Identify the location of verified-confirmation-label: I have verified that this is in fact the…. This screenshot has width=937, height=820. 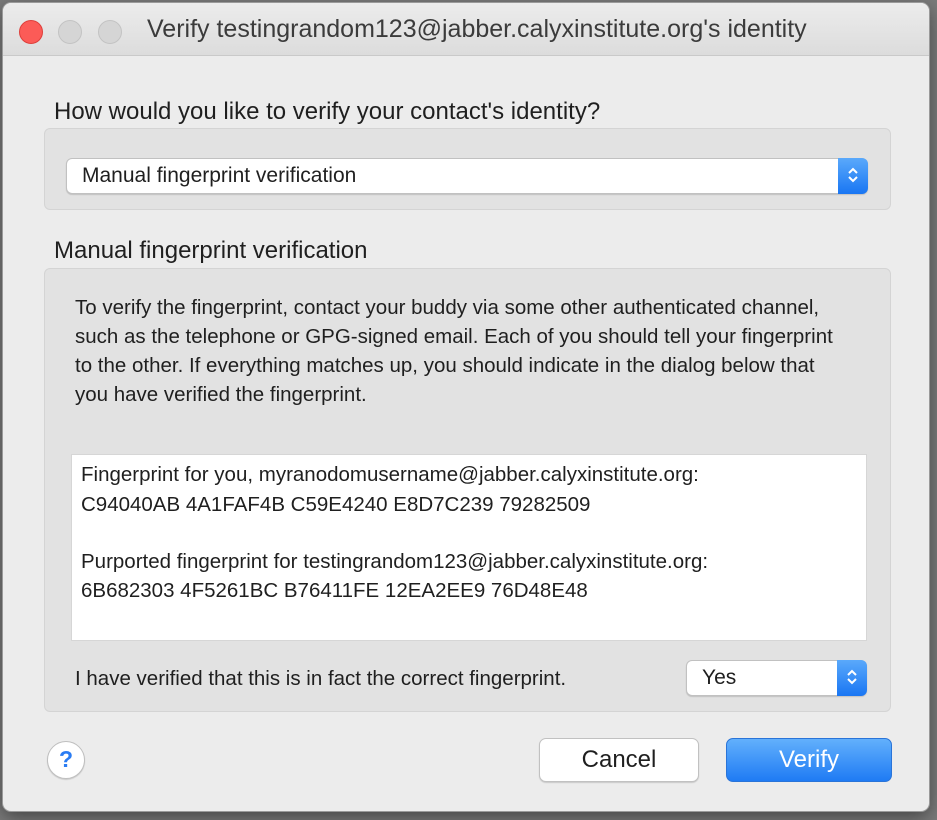
(321, 678).